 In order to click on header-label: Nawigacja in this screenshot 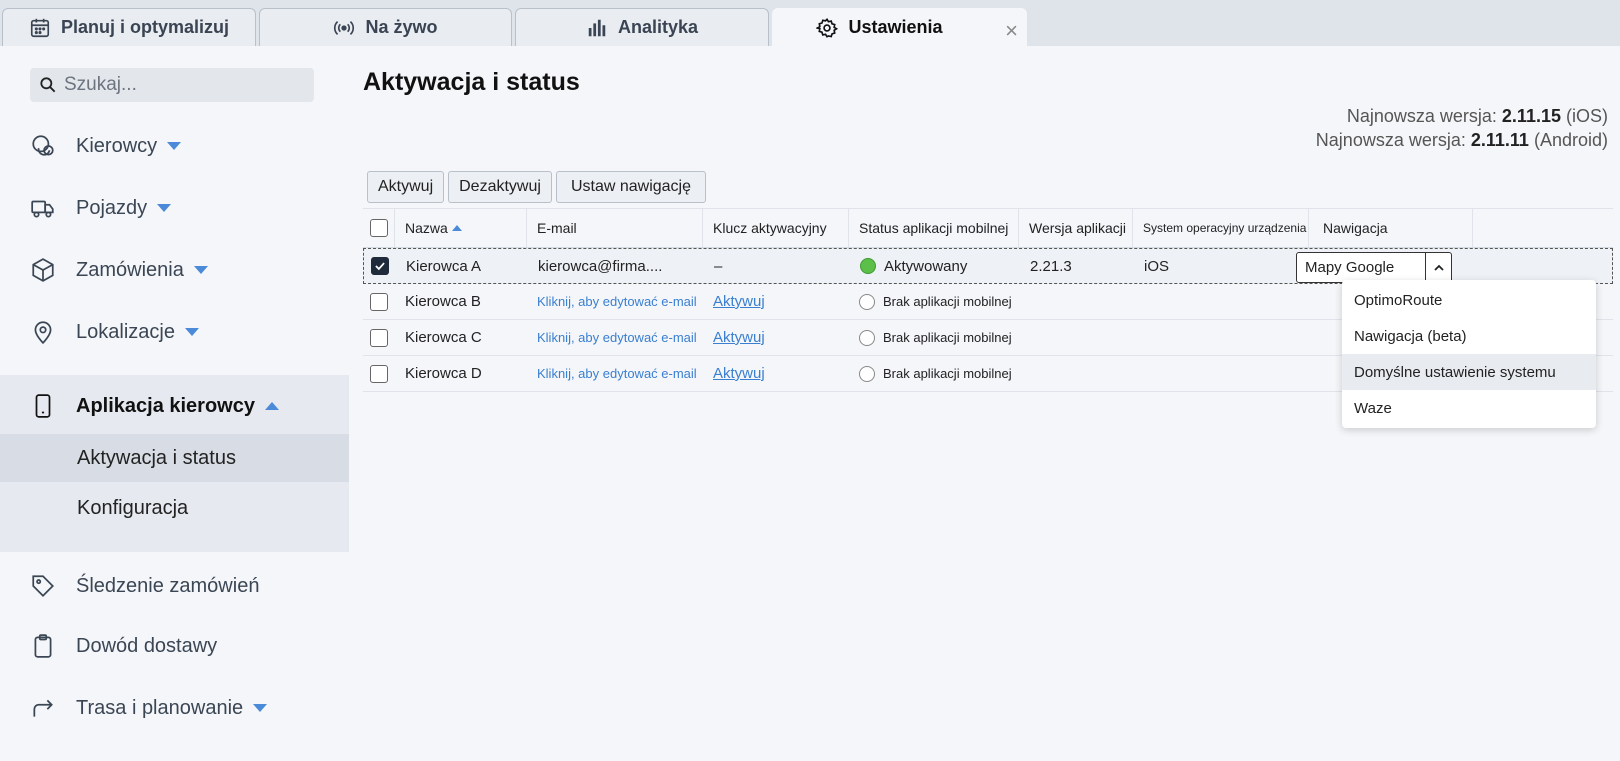, I will do `click(1355, 228)`.